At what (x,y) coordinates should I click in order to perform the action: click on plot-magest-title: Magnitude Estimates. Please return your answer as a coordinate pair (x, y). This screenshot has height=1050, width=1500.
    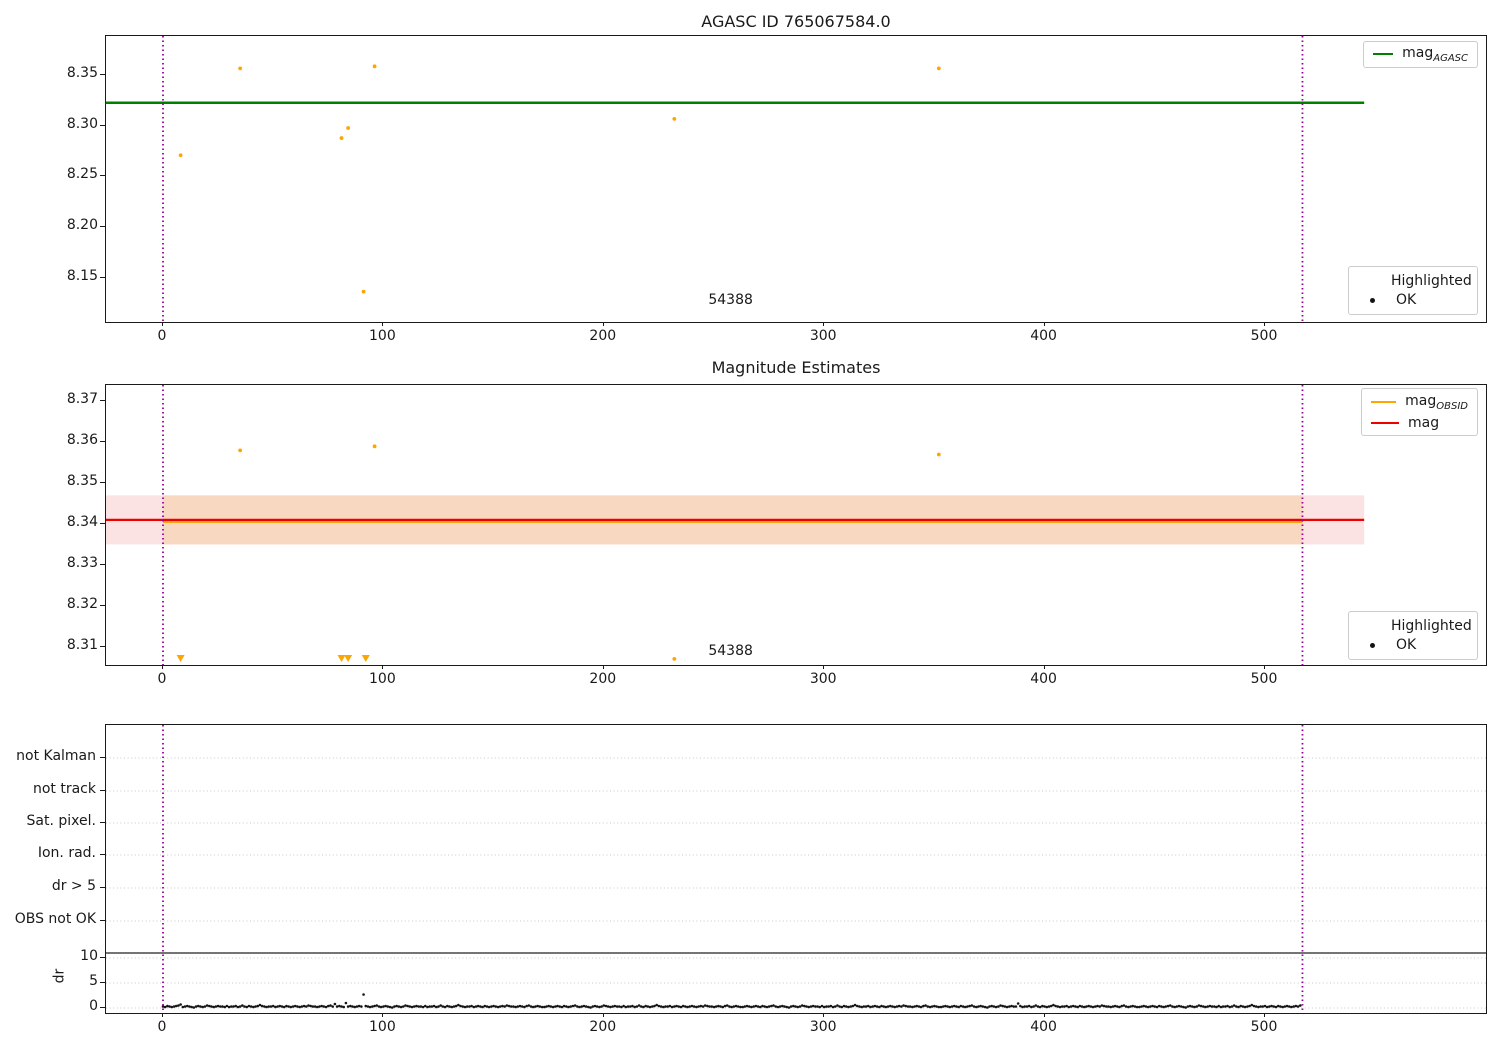
    Looking at the image, I should click on (796, 367).